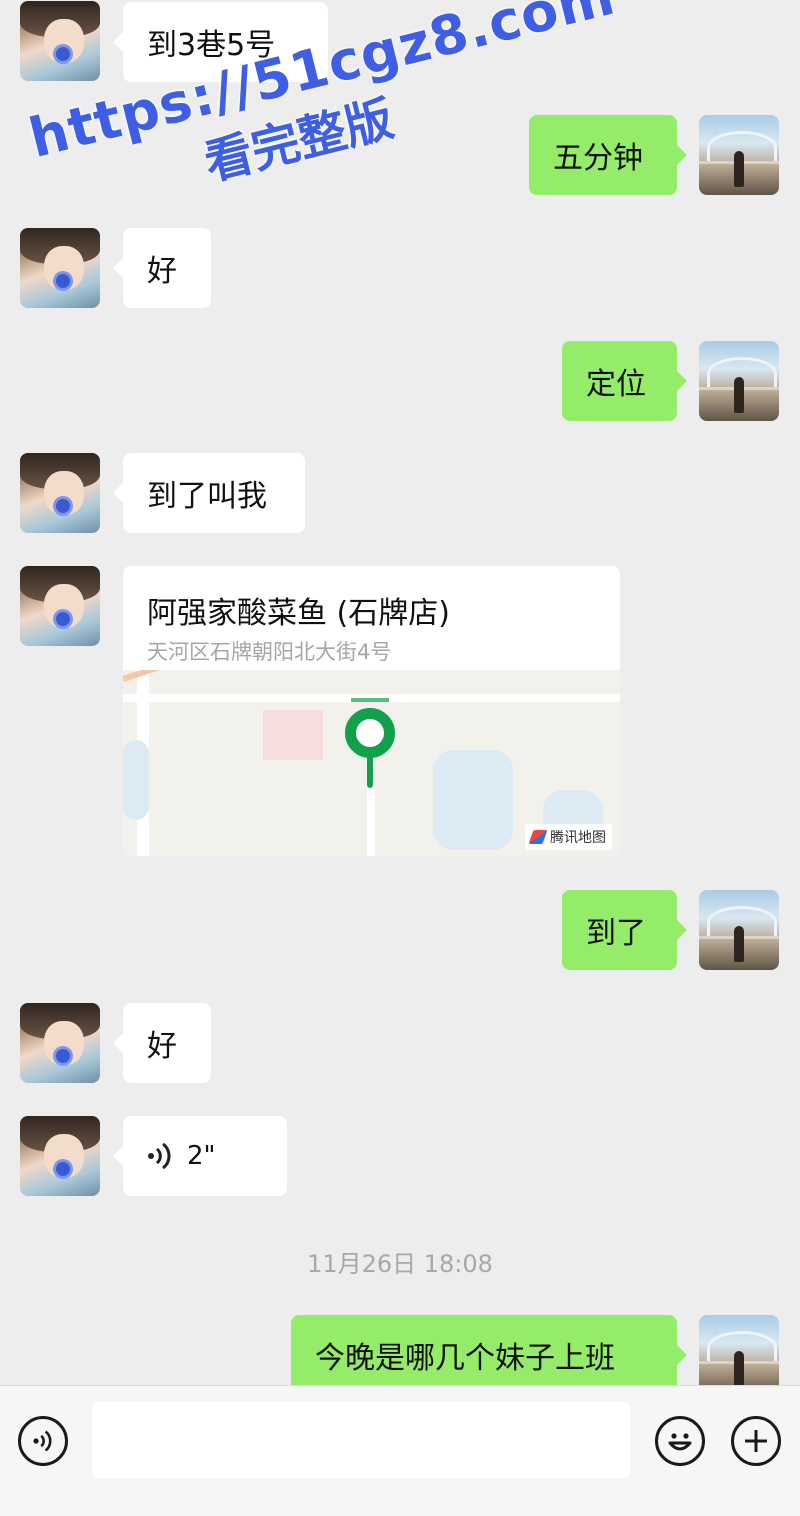 Image resolution: width=800 pixels, height=1516 pixels. What do you see at coordinates (578, 838) in the screenshot?
I see `map-provider-label: 腾讯地图` at bounding box center [578, 838].